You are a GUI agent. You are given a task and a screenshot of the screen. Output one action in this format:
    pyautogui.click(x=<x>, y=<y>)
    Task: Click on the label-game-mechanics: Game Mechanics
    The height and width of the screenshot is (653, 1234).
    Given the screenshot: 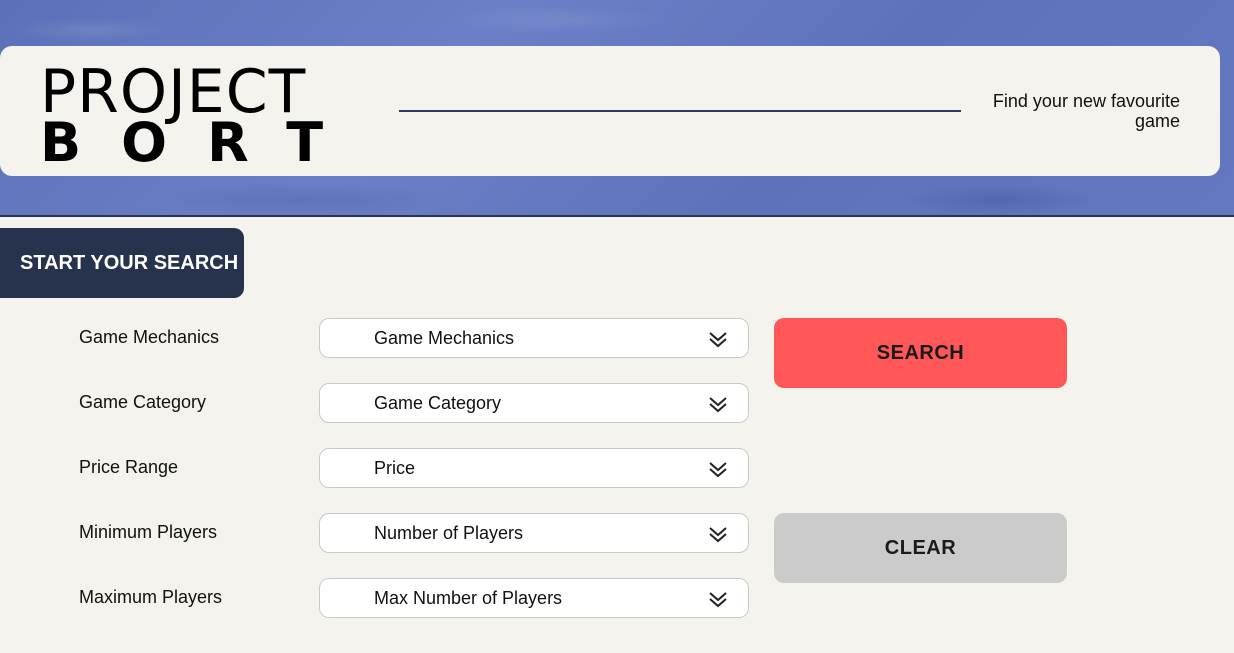 What is the action you would take?
    pyautogui.click(x=149, y=337)
    